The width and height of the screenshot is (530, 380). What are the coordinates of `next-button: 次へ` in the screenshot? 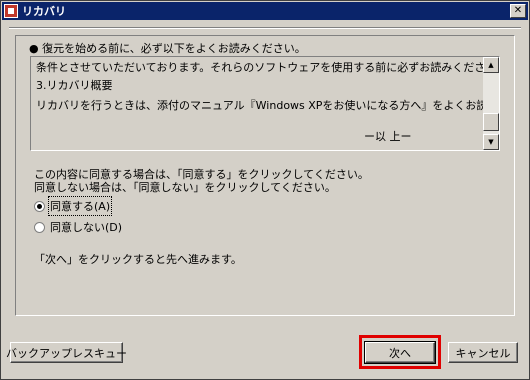 It's located at (400, 352).